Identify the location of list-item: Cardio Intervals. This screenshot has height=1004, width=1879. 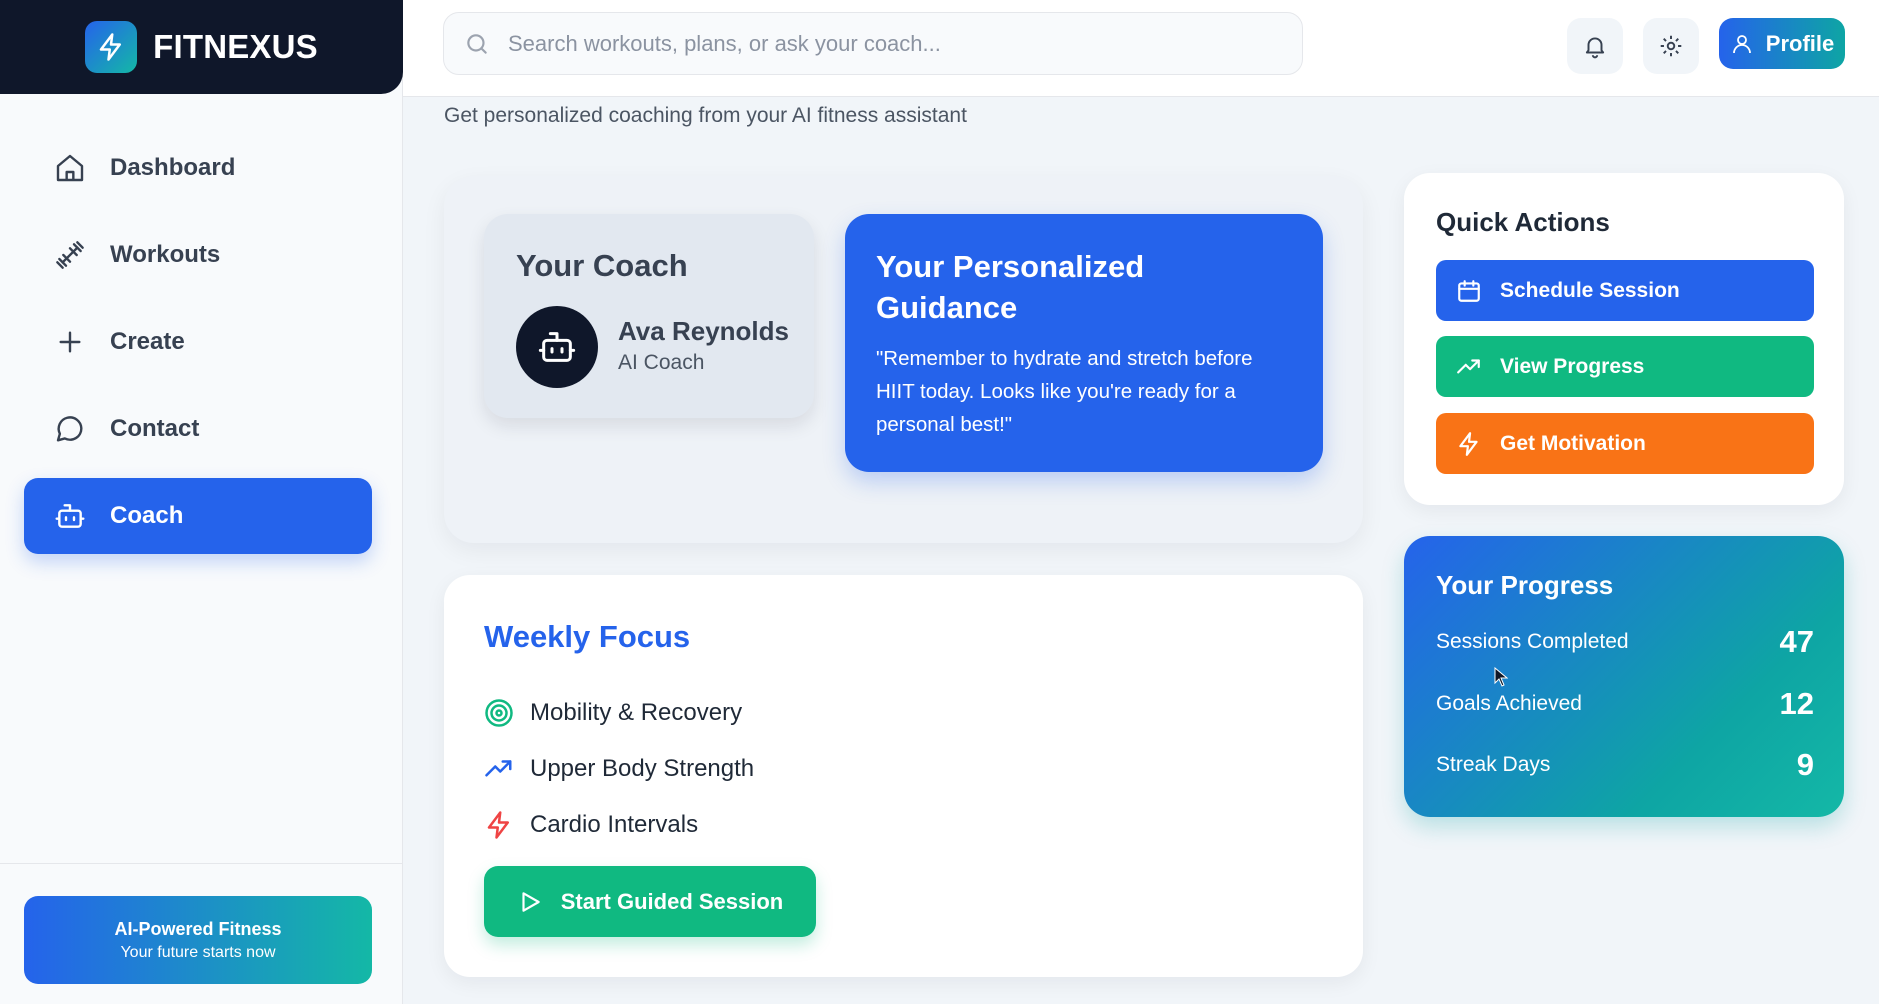
(619, 825).